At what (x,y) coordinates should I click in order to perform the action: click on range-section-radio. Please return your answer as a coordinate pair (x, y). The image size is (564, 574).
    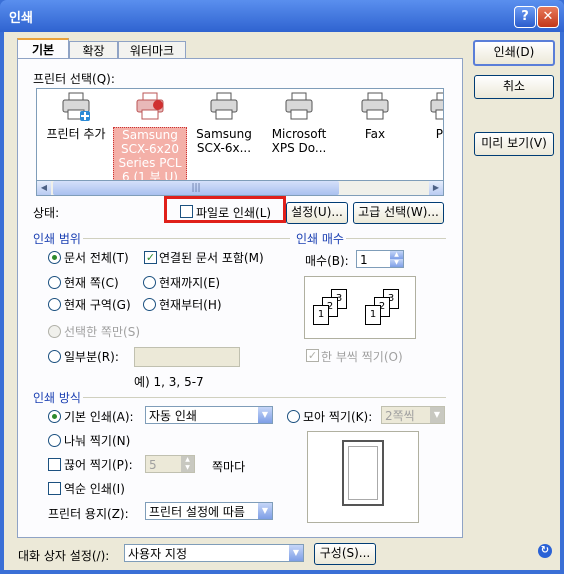
    Looking at the image, I should click on (54, 304).